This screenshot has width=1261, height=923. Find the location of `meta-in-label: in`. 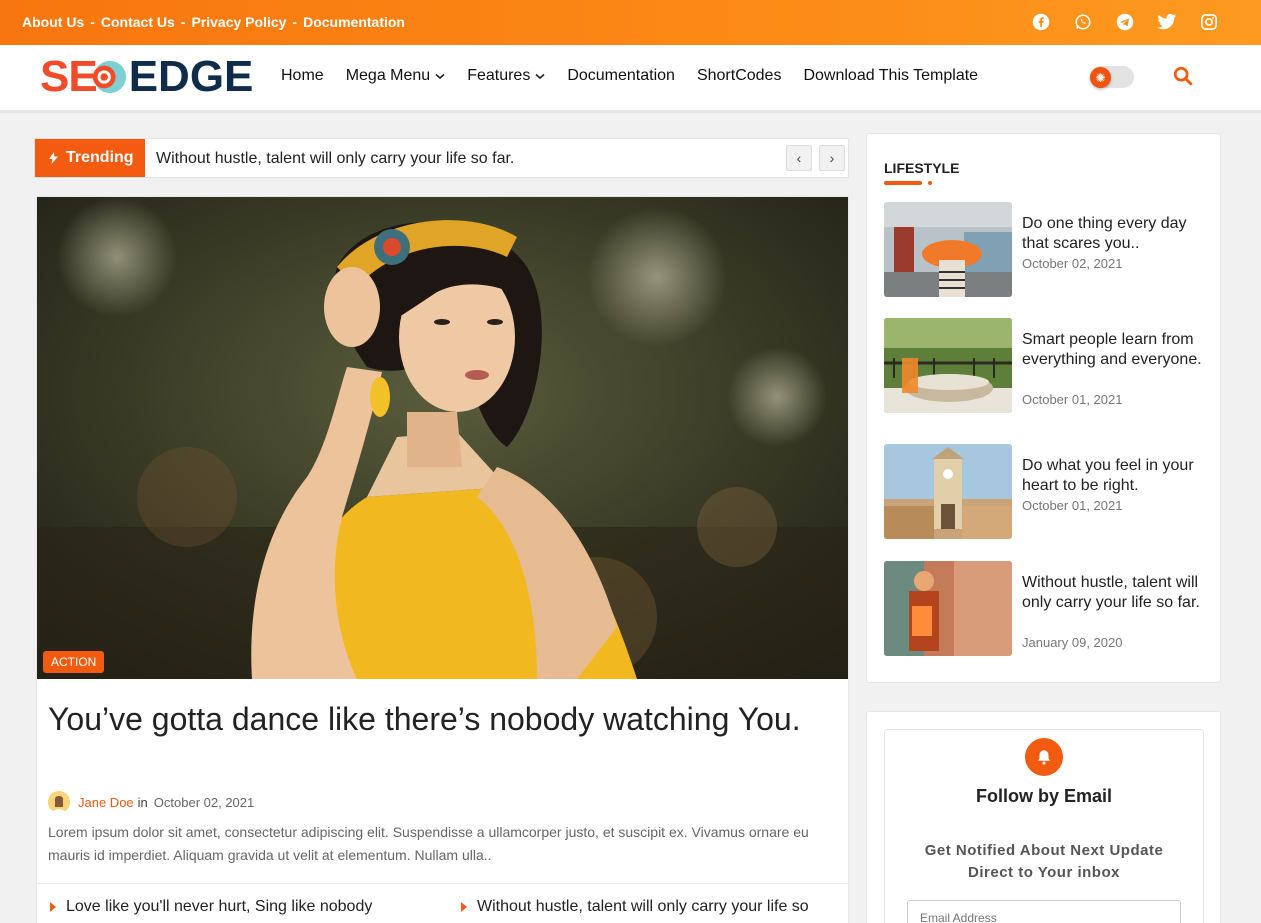

meta-in-label: in is located at coordinates (142, 802).